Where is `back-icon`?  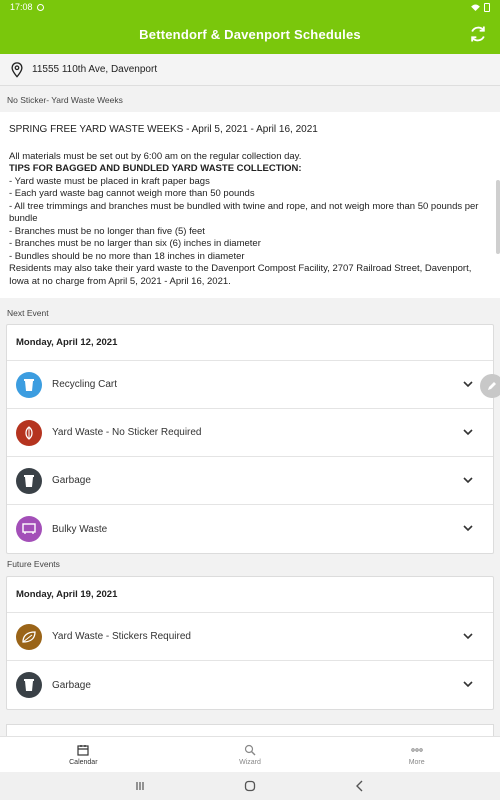 back-icon is located at coordinates (359, 786).